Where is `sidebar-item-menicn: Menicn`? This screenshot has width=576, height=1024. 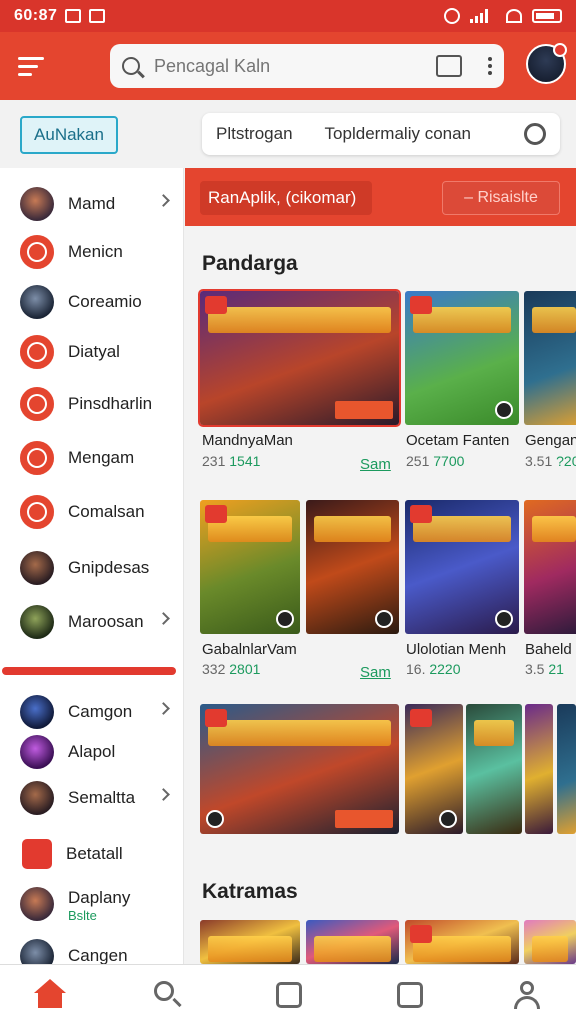
sidebar-item-menicn: Menicn is located at coordinates (92, 252).